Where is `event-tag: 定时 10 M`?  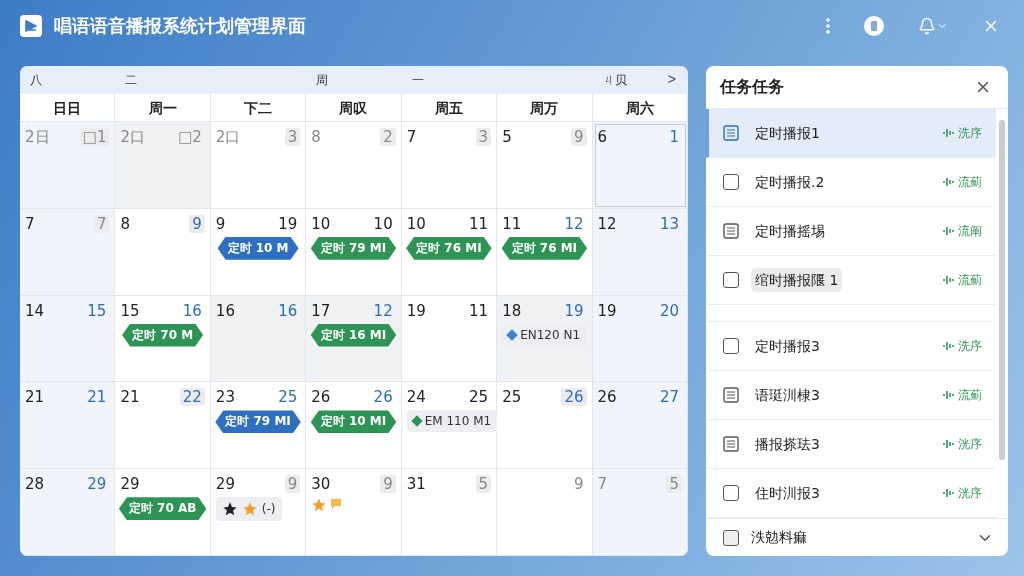
event-tag: 定时 10 M is located at coordinates (258, 248).